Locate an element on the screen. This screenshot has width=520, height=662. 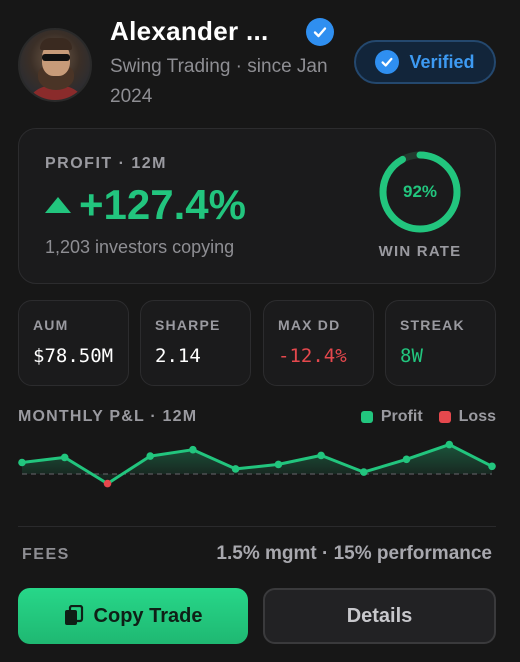
legend-profit: Profit is located at coordinates (391, 417).